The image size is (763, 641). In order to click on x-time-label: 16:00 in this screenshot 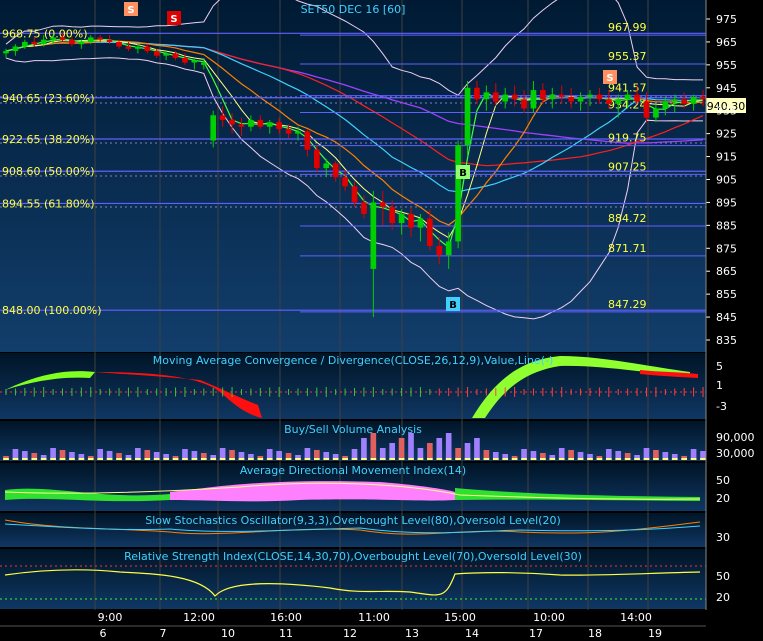, I will do `click(286, 617)`.